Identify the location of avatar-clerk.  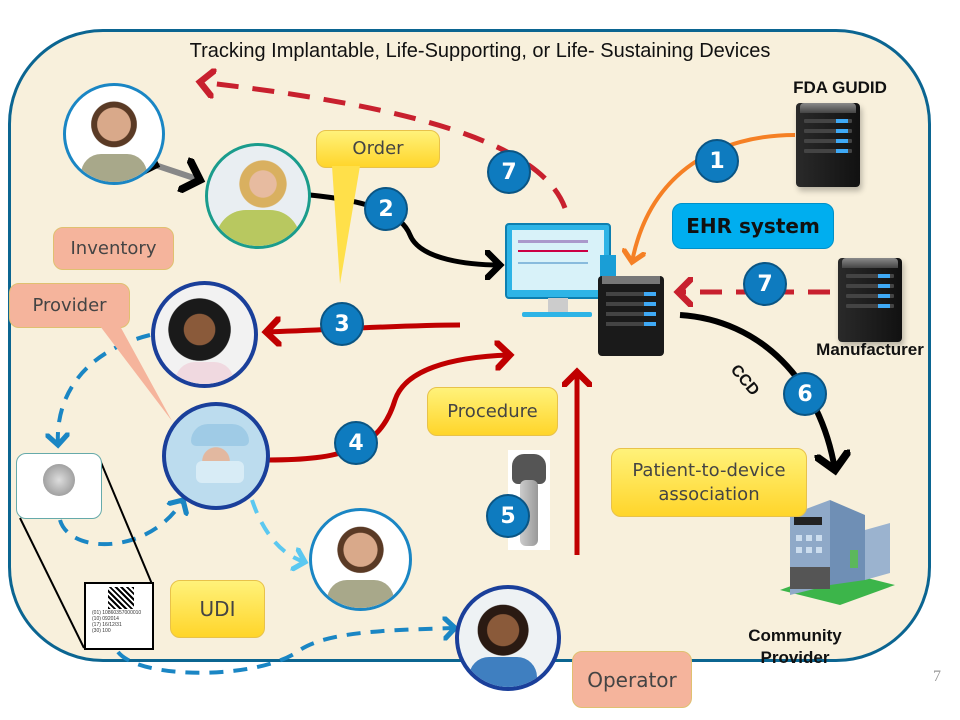
(258, 196).